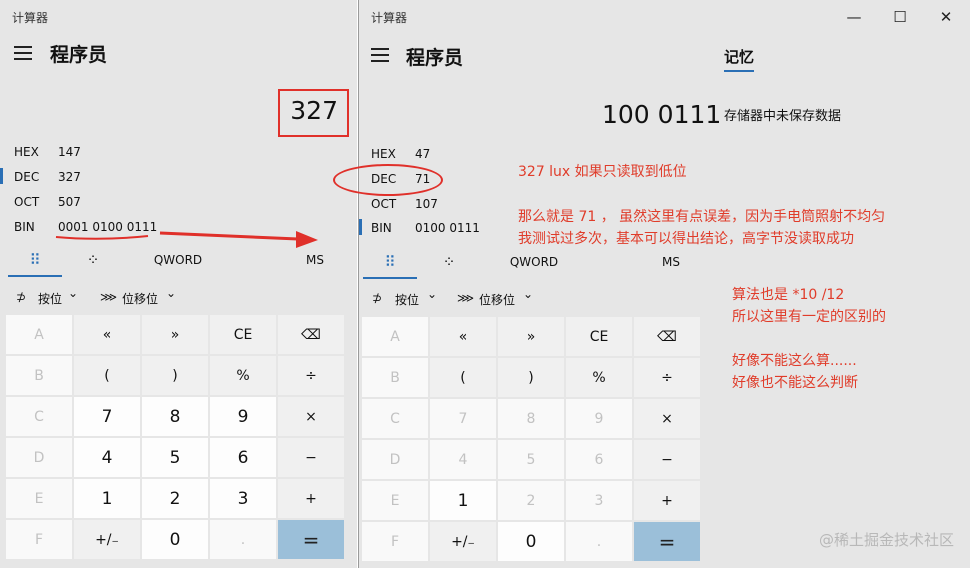 This screenshot has width=970, height=568. What do you see at coordinates (170, 152) in the screenshot?
I see `radix-row-hex: HEX 147` at bounding box center [170, 152].